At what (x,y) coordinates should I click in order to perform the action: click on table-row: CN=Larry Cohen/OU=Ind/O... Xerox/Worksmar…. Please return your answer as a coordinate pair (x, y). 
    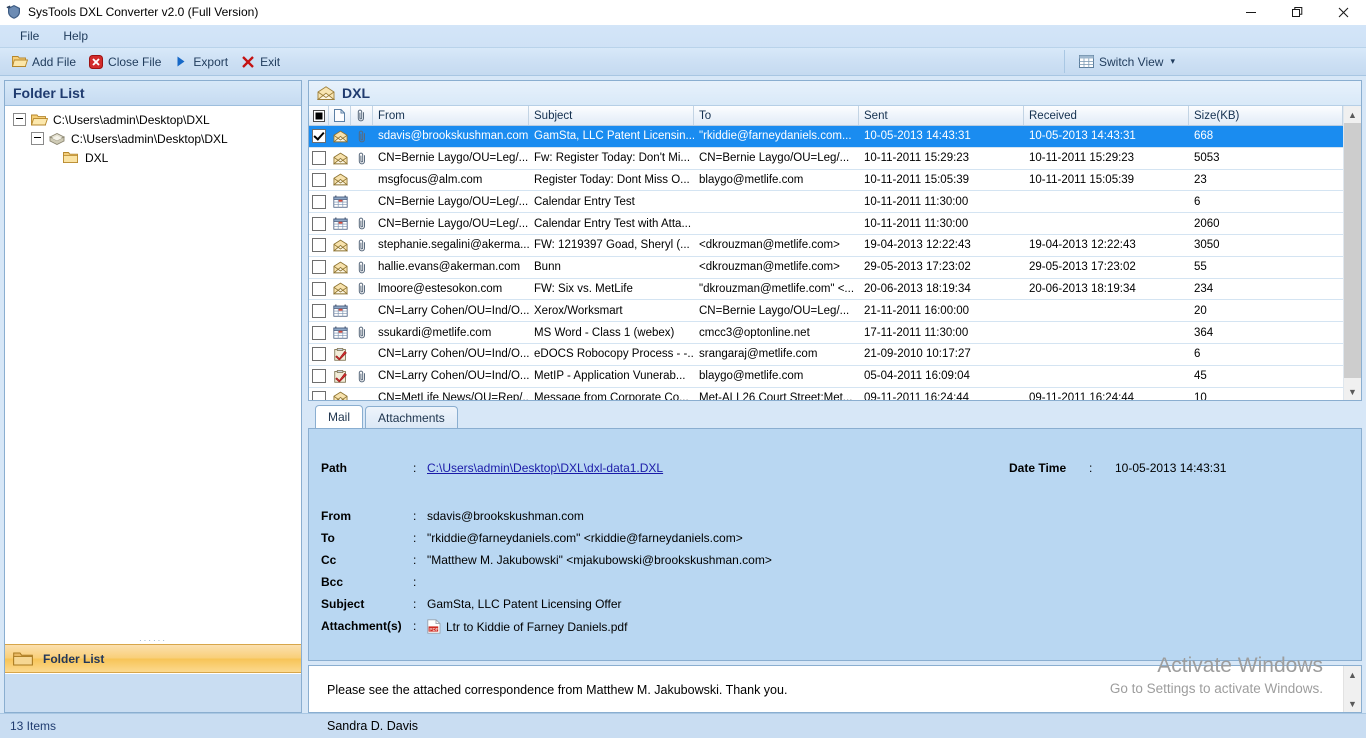
    Looking at the image, I should click on (826, 311).